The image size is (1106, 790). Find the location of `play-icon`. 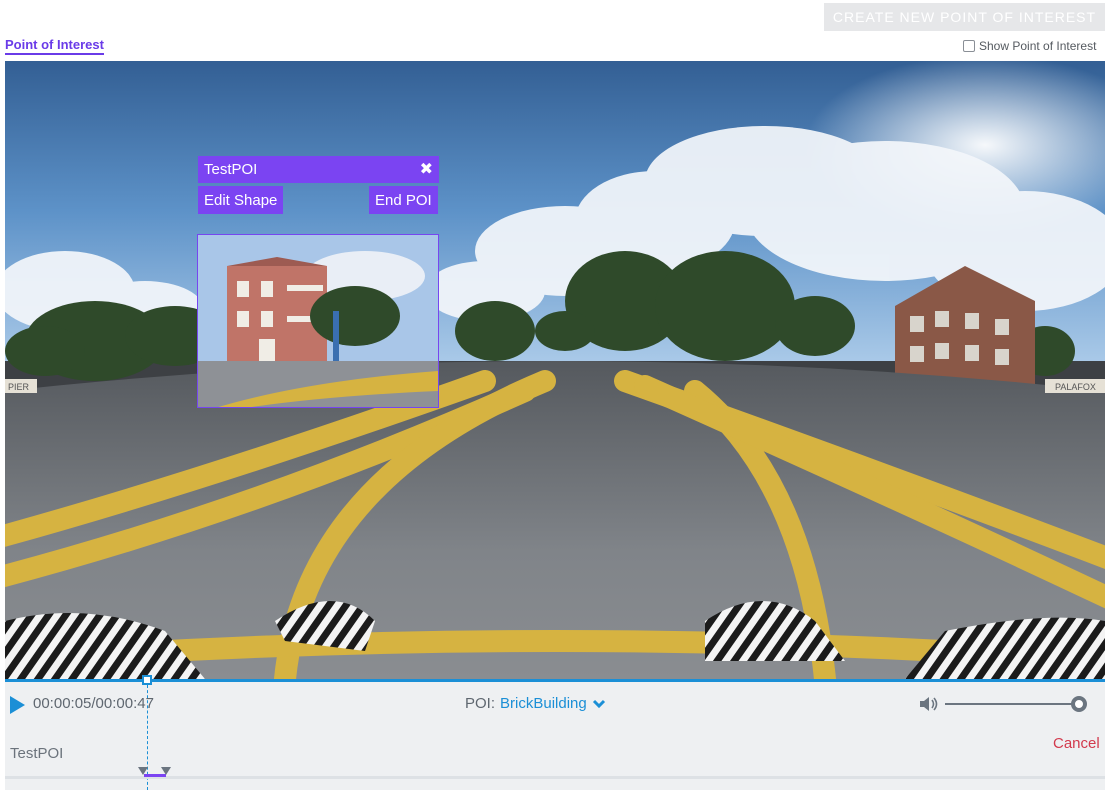

play-icon is located at coordinates (17, 705).